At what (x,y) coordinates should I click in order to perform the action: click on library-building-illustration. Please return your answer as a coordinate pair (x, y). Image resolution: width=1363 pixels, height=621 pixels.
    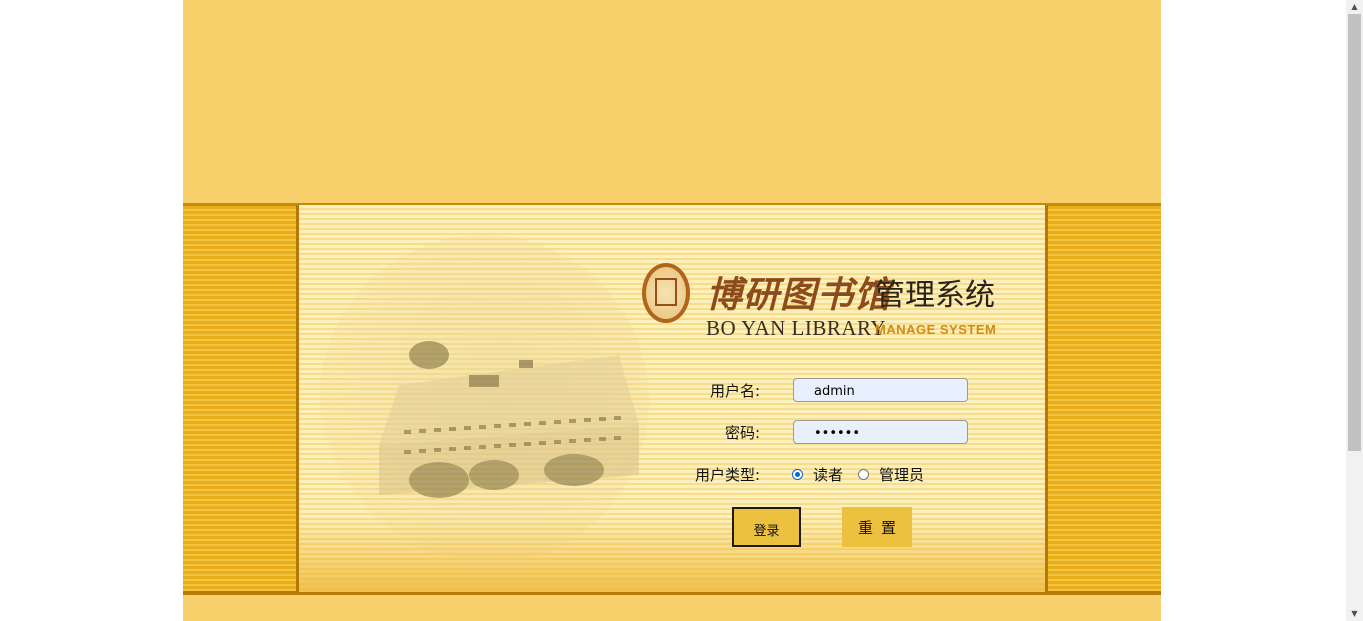
    Looking at the image, I should click on (484, 400).